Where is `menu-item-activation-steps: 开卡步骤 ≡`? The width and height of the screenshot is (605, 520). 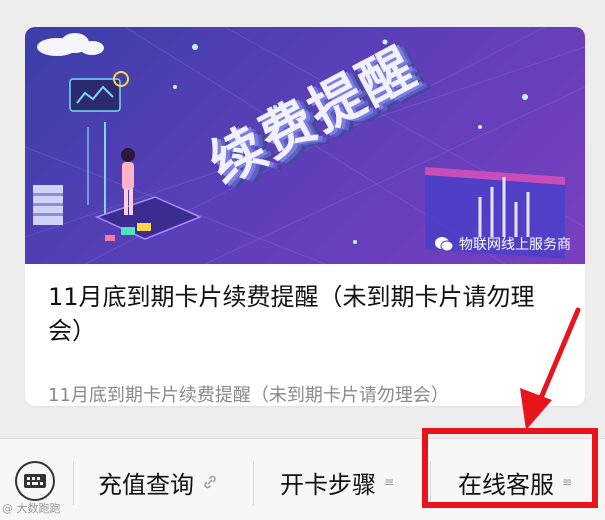 menu-item-activation-steps: 开卡步骤 ≡ is located at coordinates (337, 482).